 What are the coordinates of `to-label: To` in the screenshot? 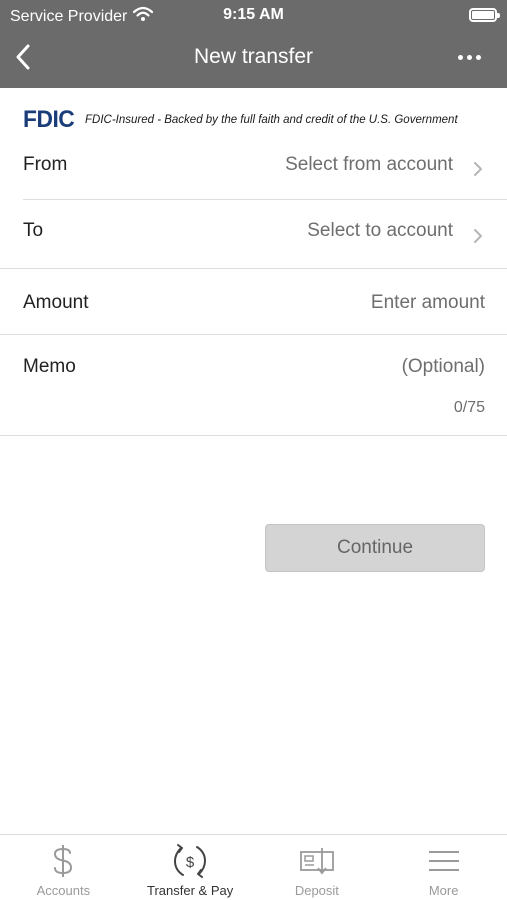 It's located at (33, 230).